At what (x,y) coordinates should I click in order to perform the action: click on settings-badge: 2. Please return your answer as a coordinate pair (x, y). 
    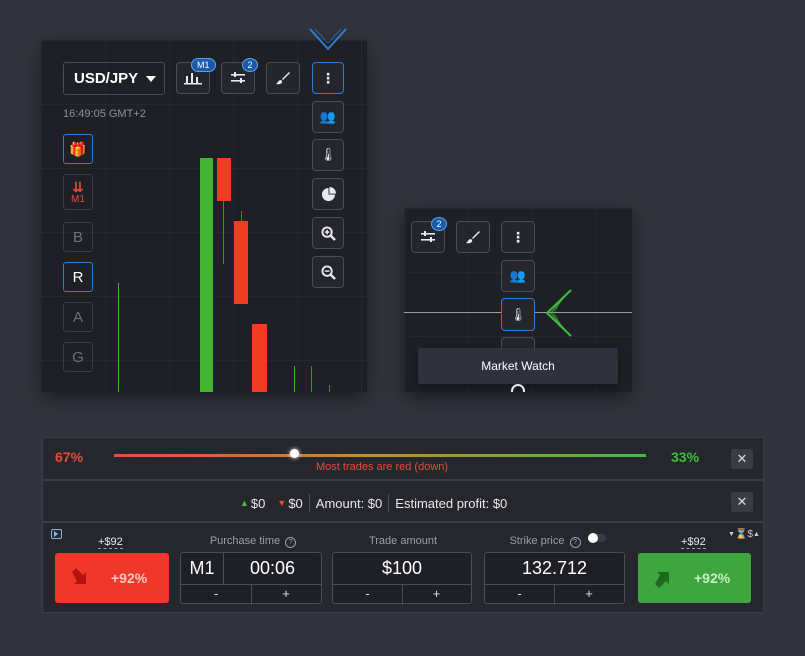
    Looking at the image, I should click on (250, 65).